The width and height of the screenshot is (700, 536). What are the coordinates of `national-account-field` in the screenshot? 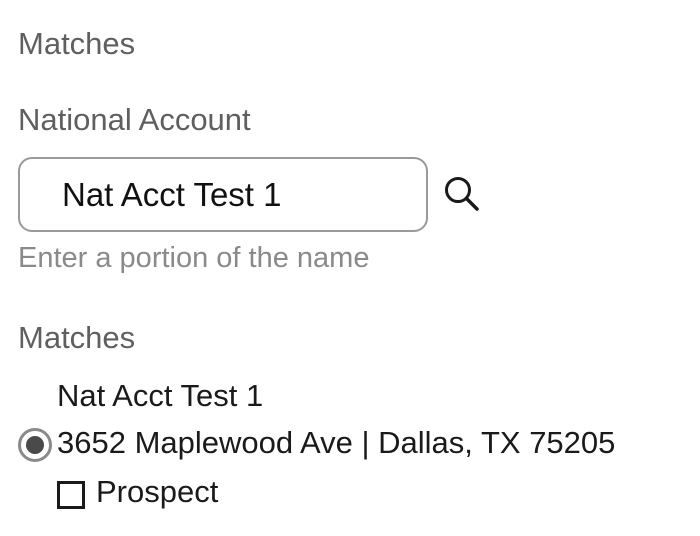 It's located at (223, 194).